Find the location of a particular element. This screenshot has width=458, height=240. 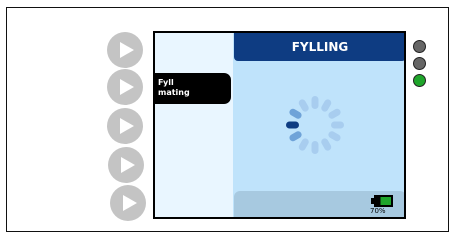

loading-spinner-icon is located at coordinates (315, 125).